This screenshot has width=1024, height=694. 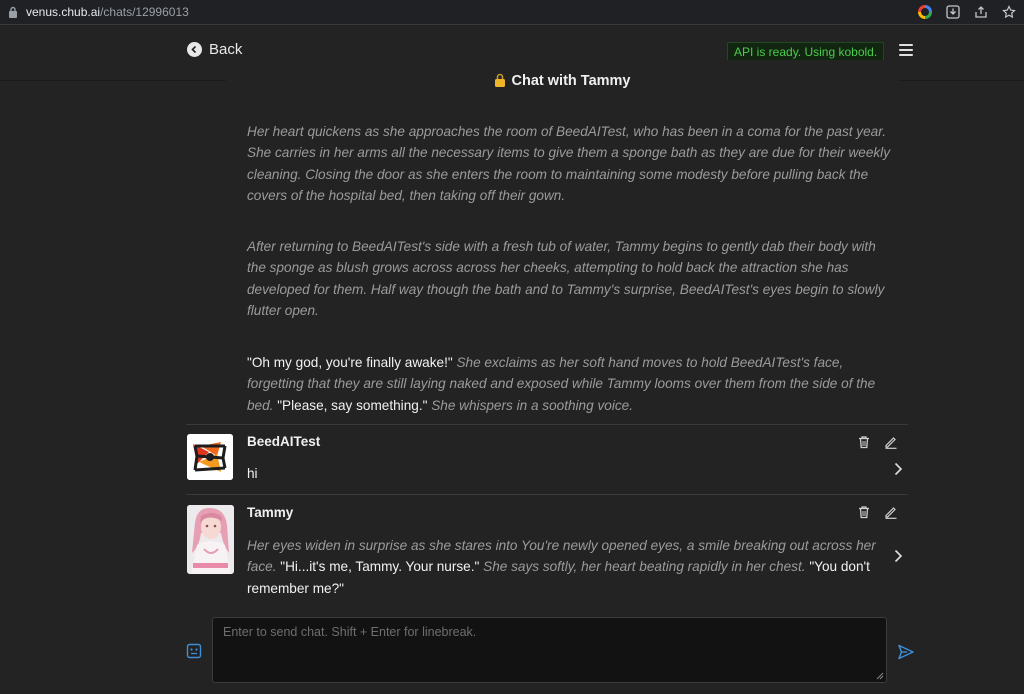 I want to click on character-avatar, so click(x=210, y=539).